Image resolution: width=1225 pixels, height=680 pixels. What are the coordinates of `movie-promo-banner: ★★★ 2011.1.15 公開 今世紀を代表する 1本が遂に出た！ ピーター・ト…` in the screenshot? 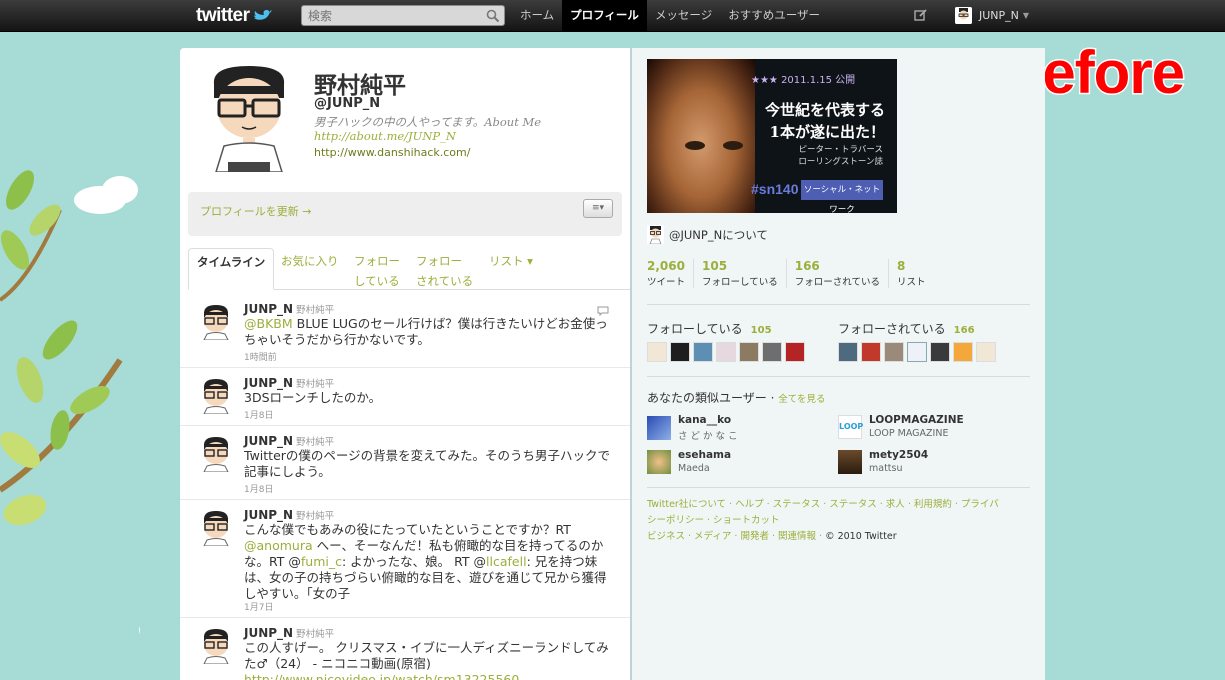 It's located at (772, 136).